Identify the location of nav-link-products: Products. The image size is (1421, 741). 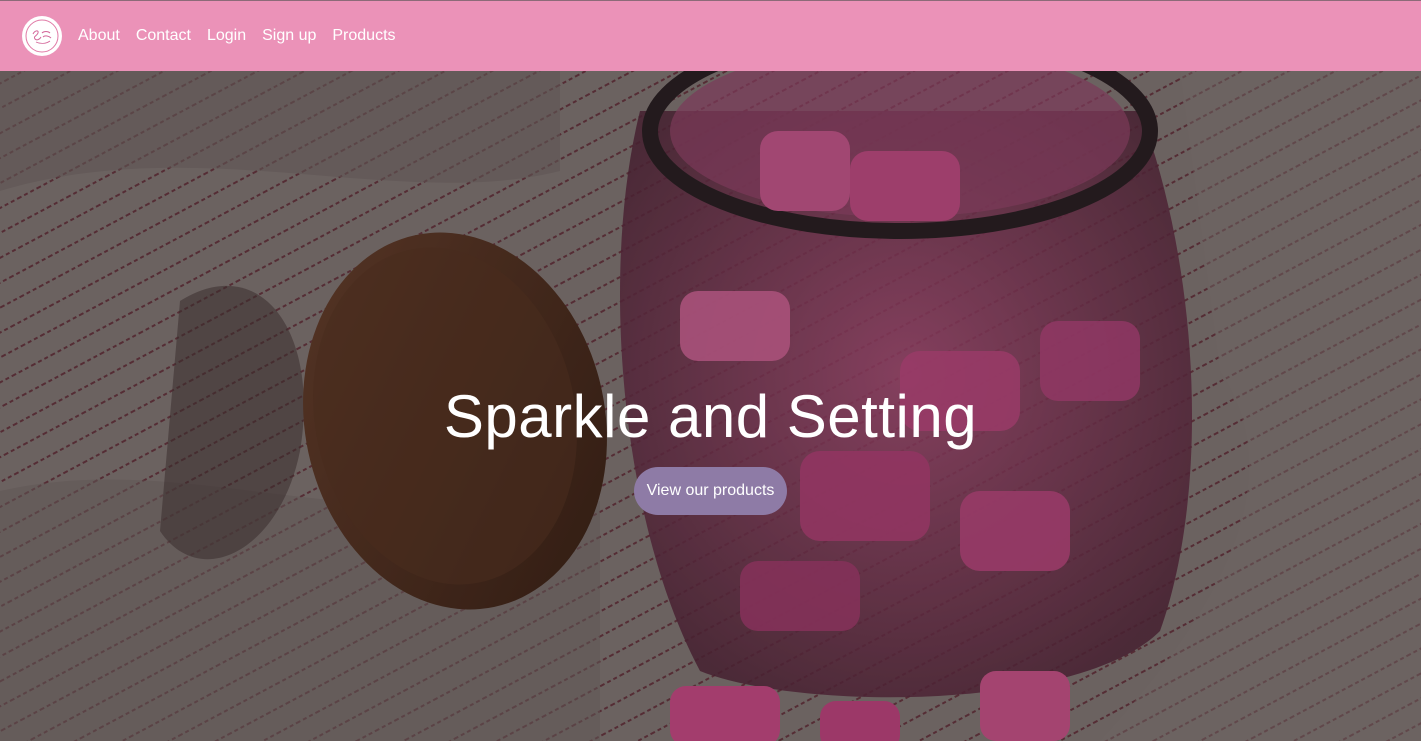
(363, 36).